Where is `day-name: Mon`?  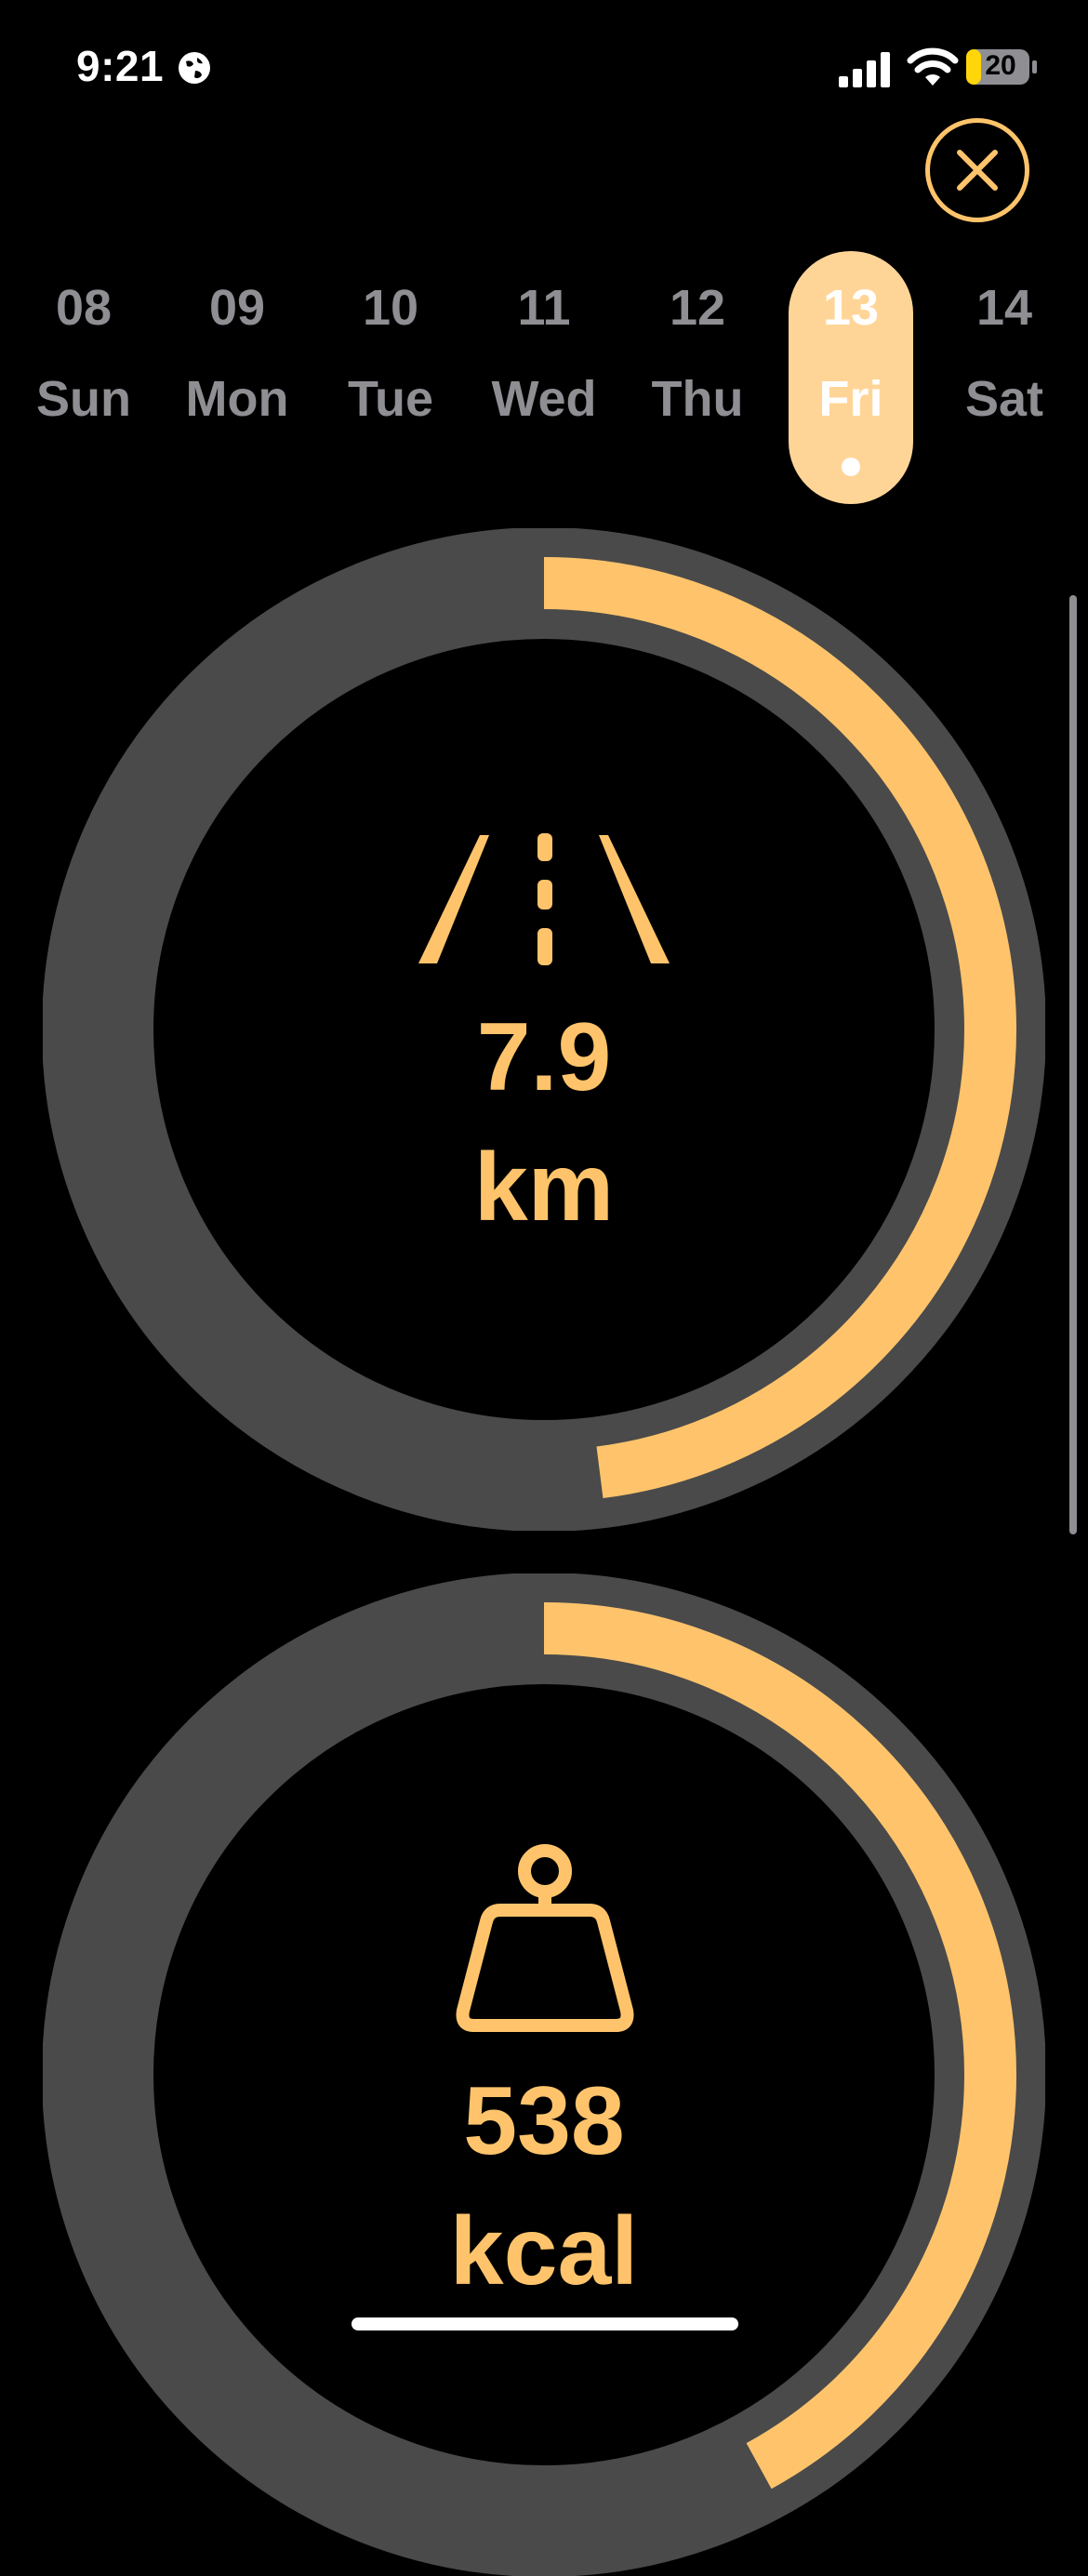
day-name: Mon is located at coordinates (237, 399).